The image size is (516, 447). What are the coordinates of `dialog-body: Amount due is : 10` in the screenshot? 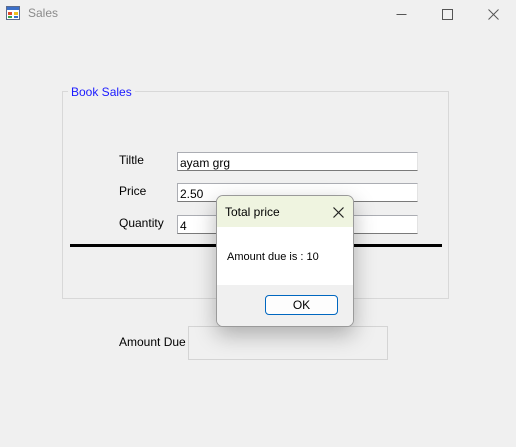 It's located at (285, 256).